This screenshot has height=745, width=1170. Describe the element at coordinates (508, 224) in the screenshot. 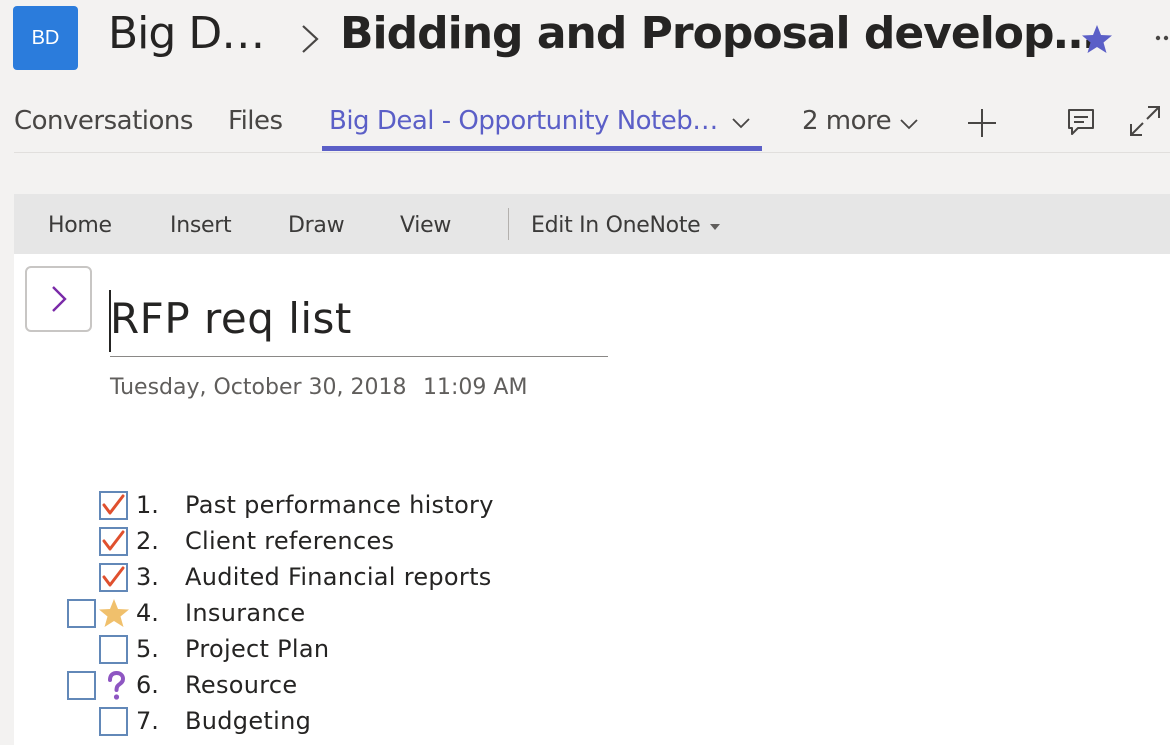

I see `ribbon-divider` at that location.